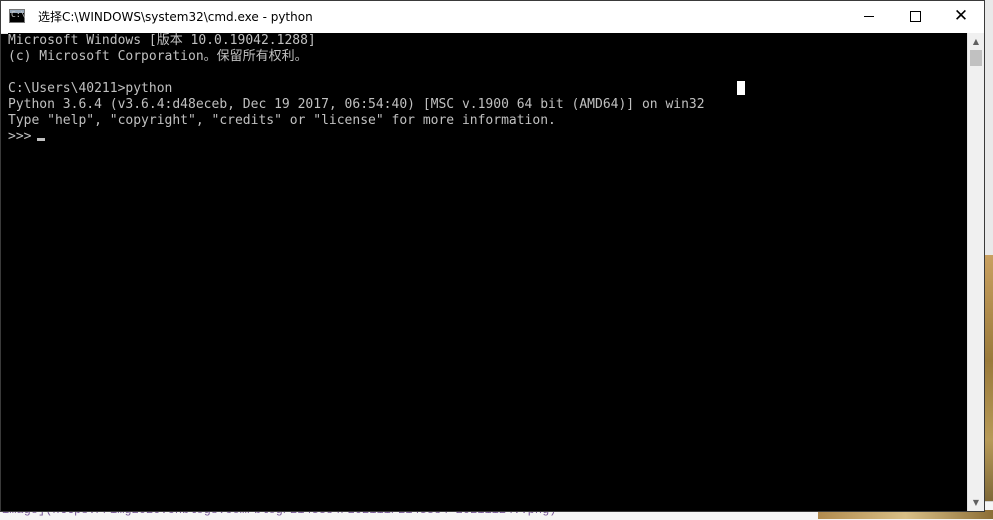 Image resolution: width=993 pixels, height=520 pixels. I want to click on background-photo, so click(989, 387).